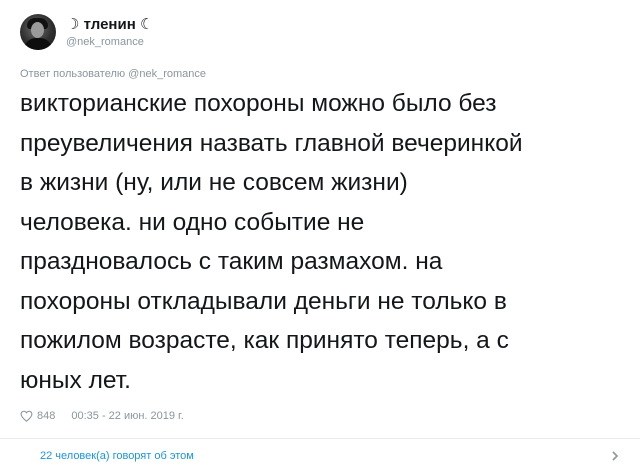 This screenshot has width=640, height=474. Describe the element at coordinates (263, 301) in the screenshot. I see `tweet-line: похороны откладывали деньги не только в` at that location.